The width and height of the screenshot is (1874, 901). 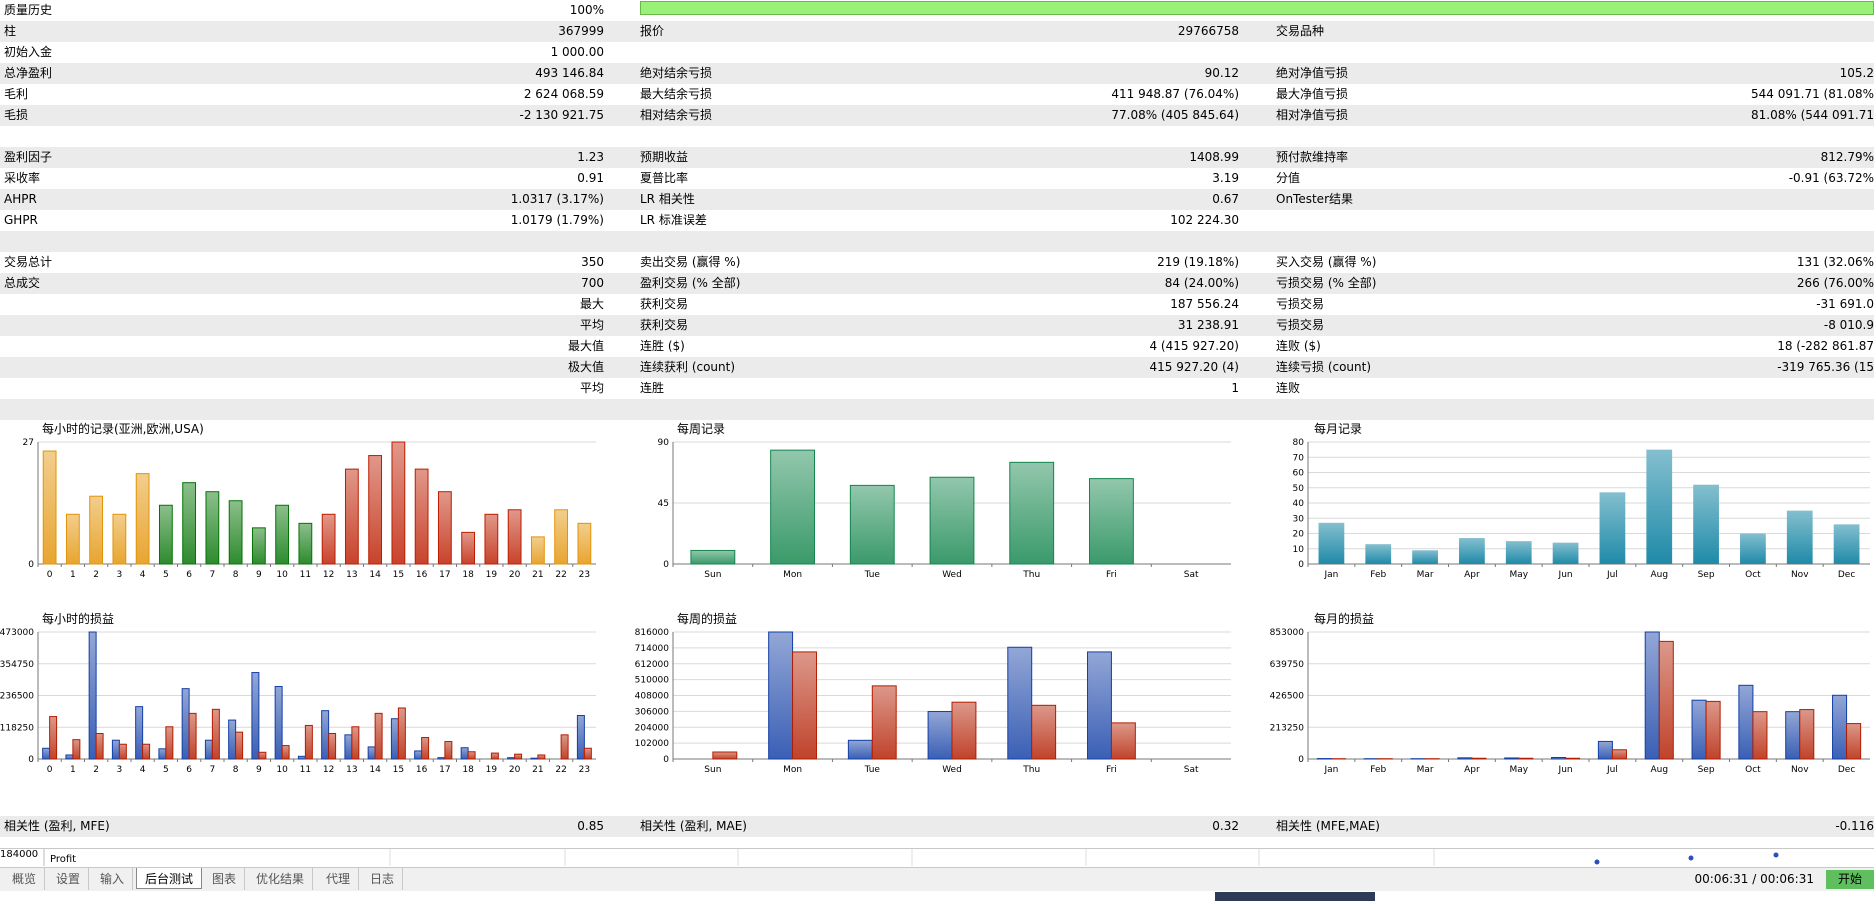 What do you see at coordinates (10, 31) in the screenshot?
I see `stat-label: 柱` at bounding box center [10, 31].